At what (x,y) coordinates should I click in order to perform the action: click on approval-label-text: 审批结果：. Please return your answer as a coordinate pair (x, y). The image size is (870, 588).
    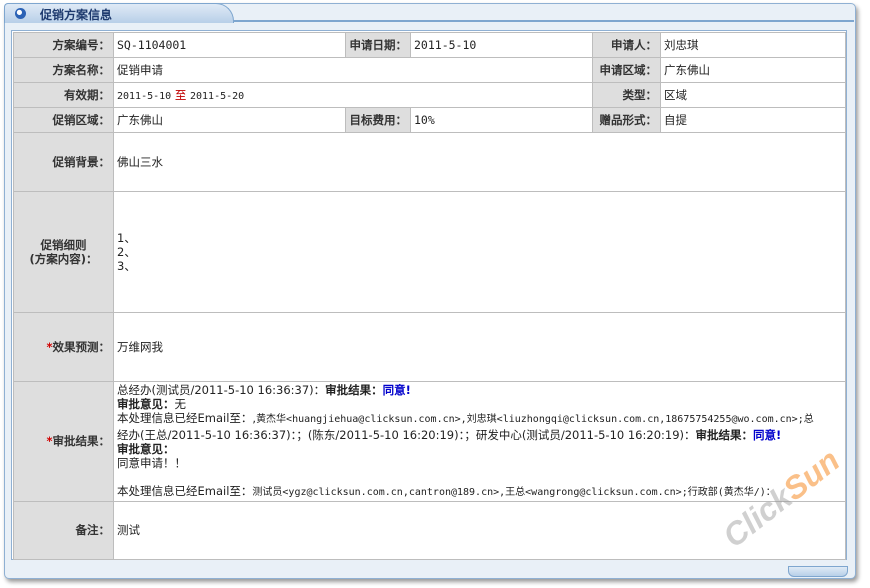
    Looking at the image, I should click on (81, 441).